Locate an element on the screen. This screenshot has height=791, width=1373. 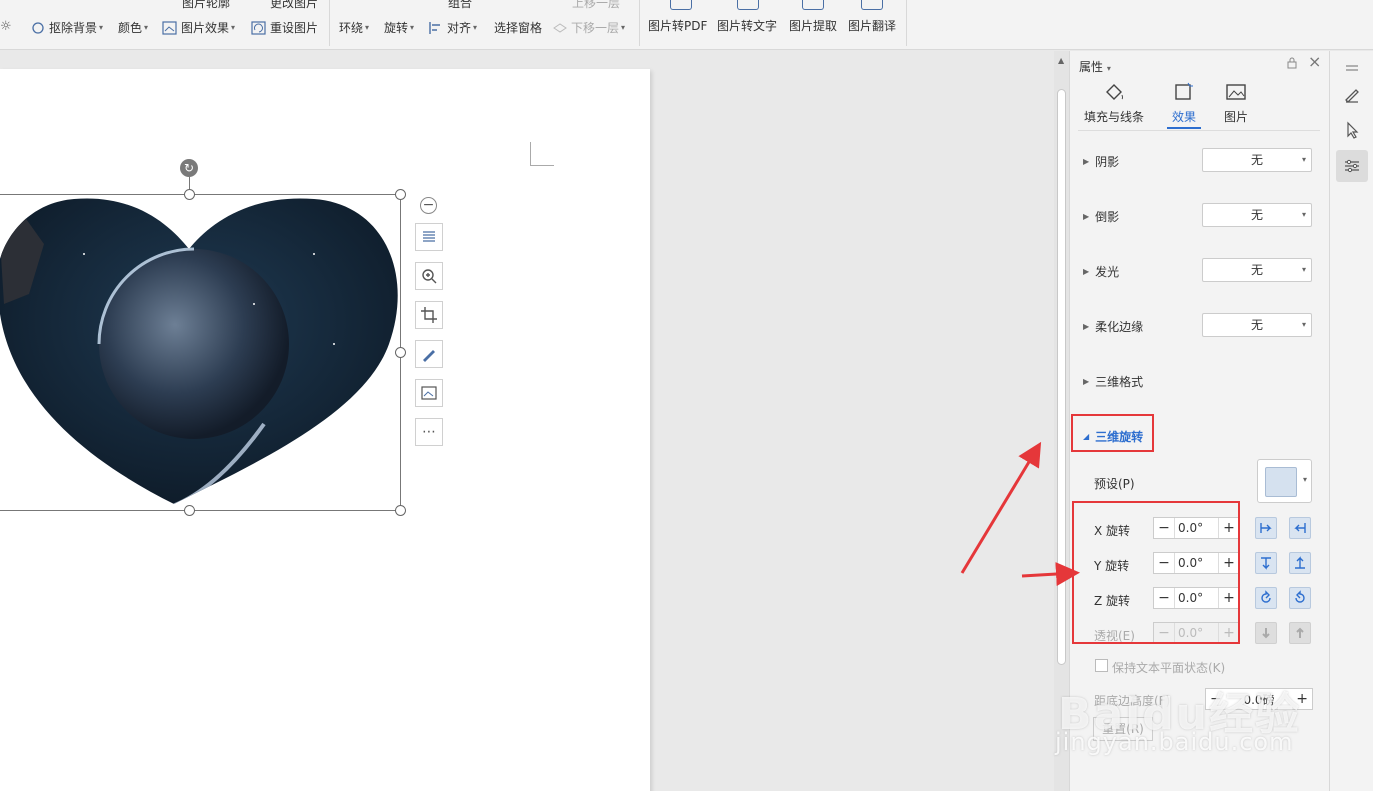
replace-picture-button is located at coordinates (429, 393).